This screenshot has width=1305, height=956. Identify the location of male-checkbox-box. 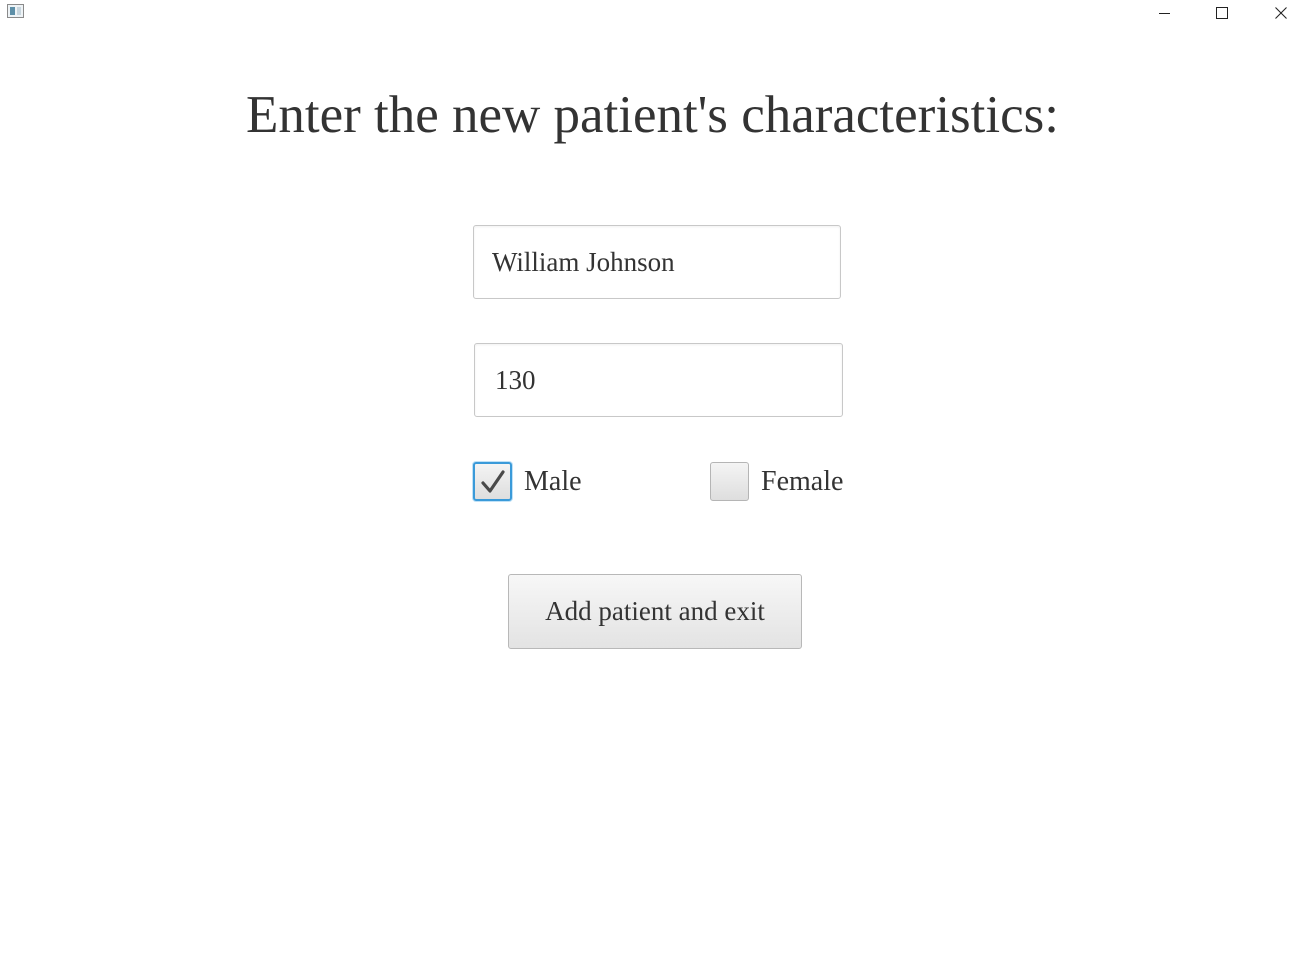
(492, 481).